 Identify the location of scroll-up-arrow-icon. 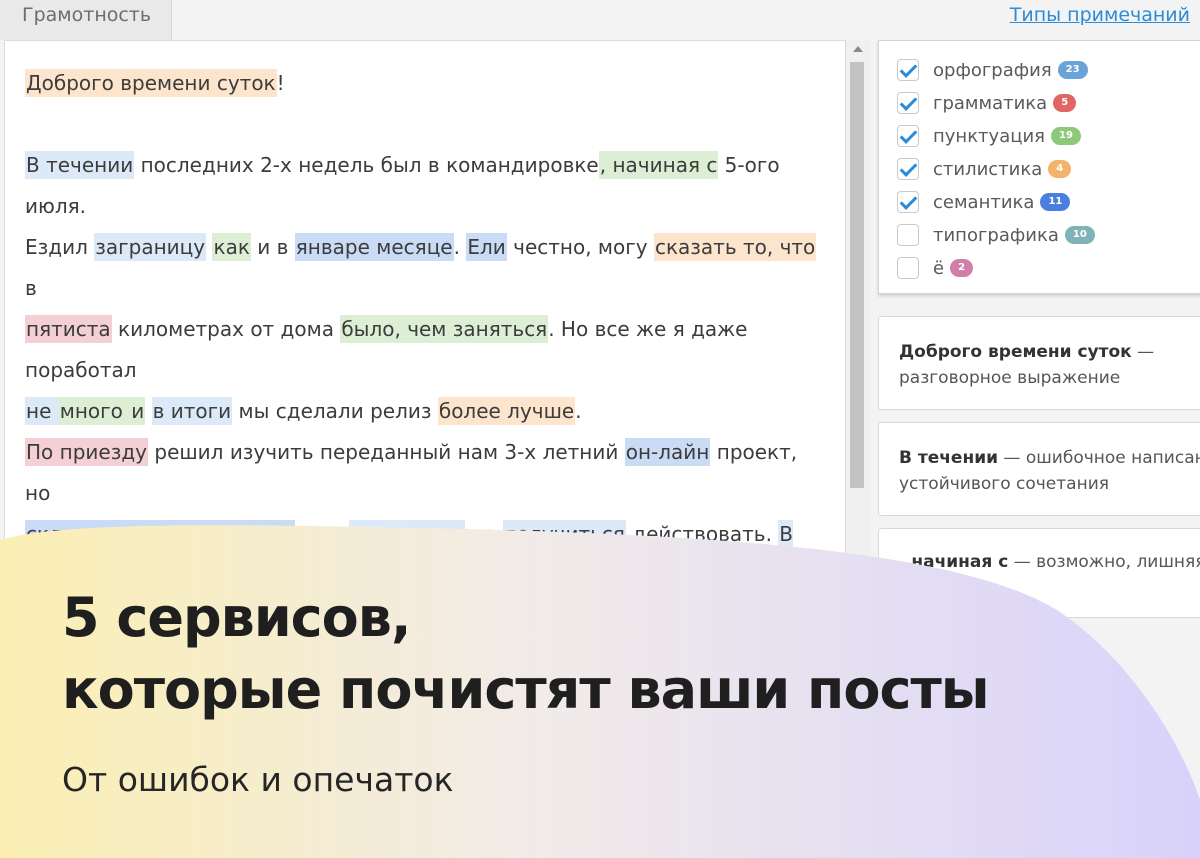
(858, 49).